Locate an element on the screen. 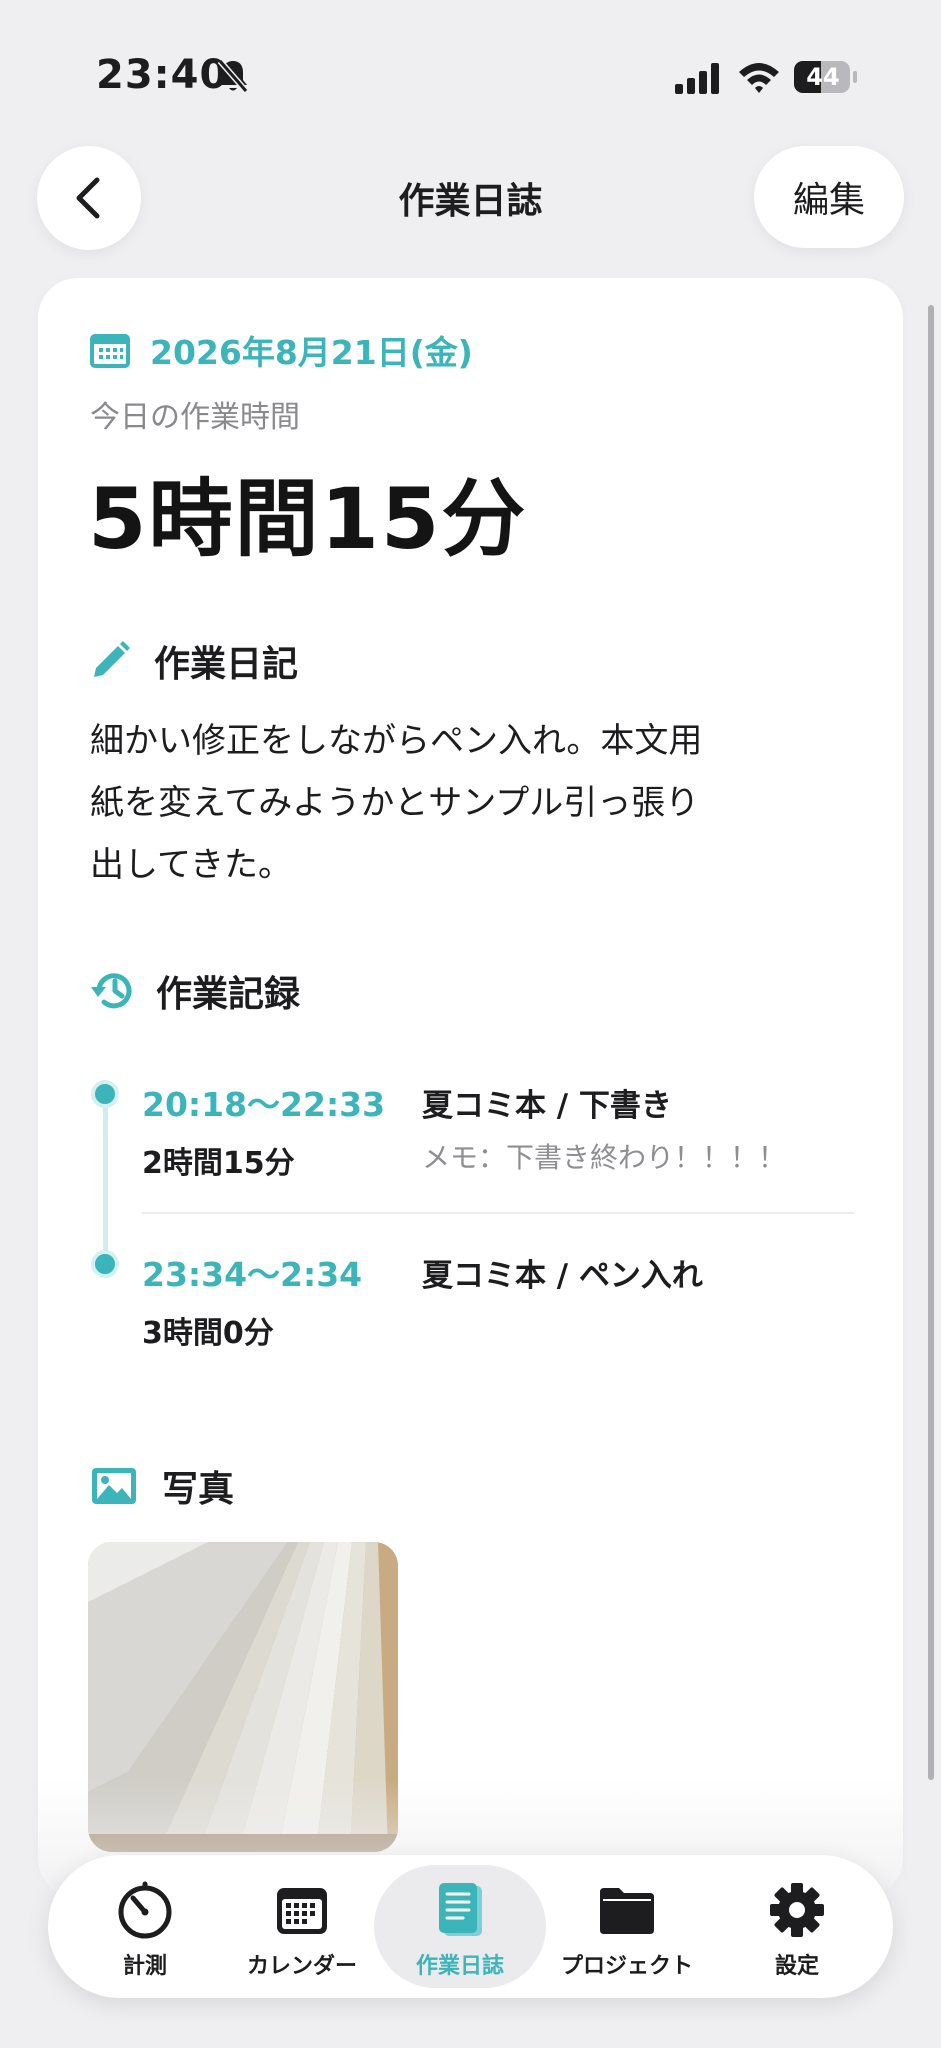 This screenshot has height=2048, width=941. entry-memo: メモ：下書き終わり！！！！ is located at coordinates (604, 1157).